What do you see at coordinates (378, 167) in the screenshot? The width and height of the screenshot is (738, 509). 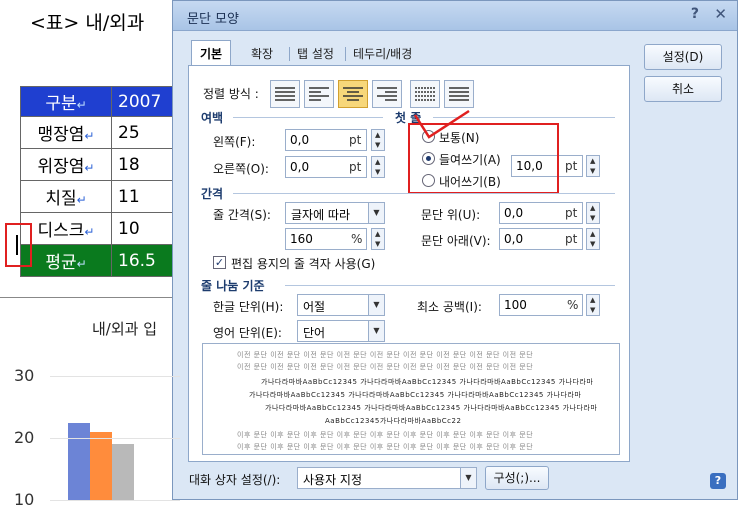 I see `right-margin-spinner: ▲ ▼` at bounding box center [378, 167].